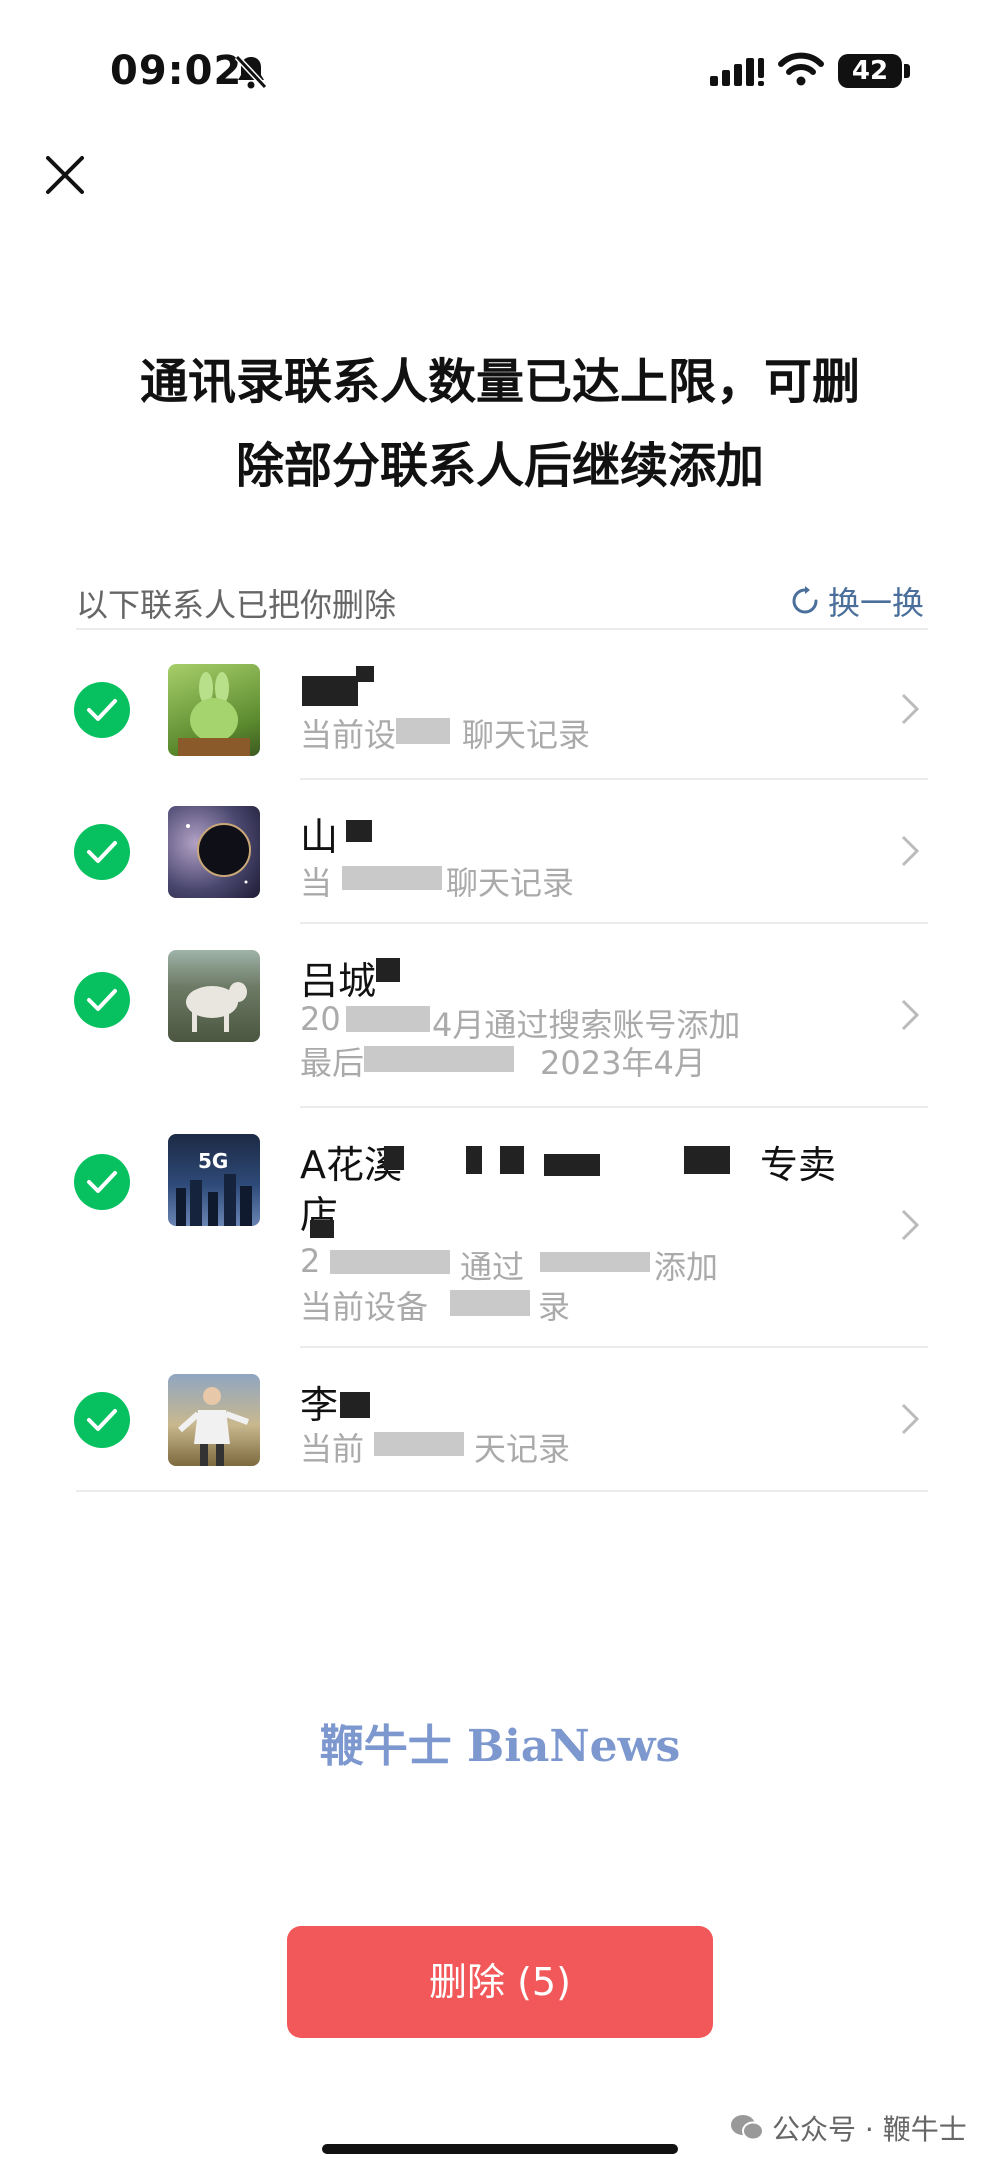 Image resolution: width=1000 pixels, height=2173 pixels. What do you see at coordinates (500, 2149) in the screenshot?
I see `home-indicator` at bounding box center [500, 2149].